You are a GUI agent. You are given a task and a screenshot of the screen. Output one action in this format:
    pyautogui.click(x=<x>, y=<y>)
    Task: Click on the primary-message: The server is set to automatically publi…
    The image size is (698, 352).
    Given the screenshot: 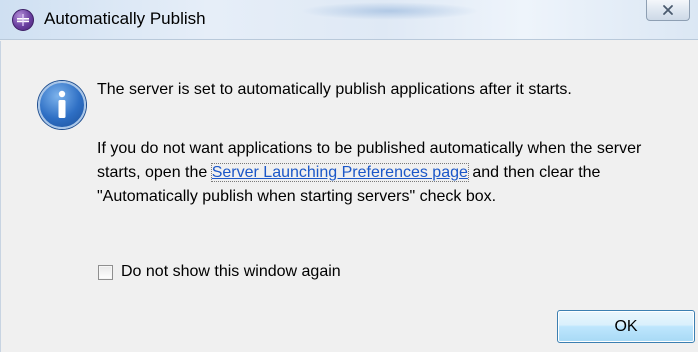 What is the action you would take?
    pyautogui.click(x=334, y=89)
    